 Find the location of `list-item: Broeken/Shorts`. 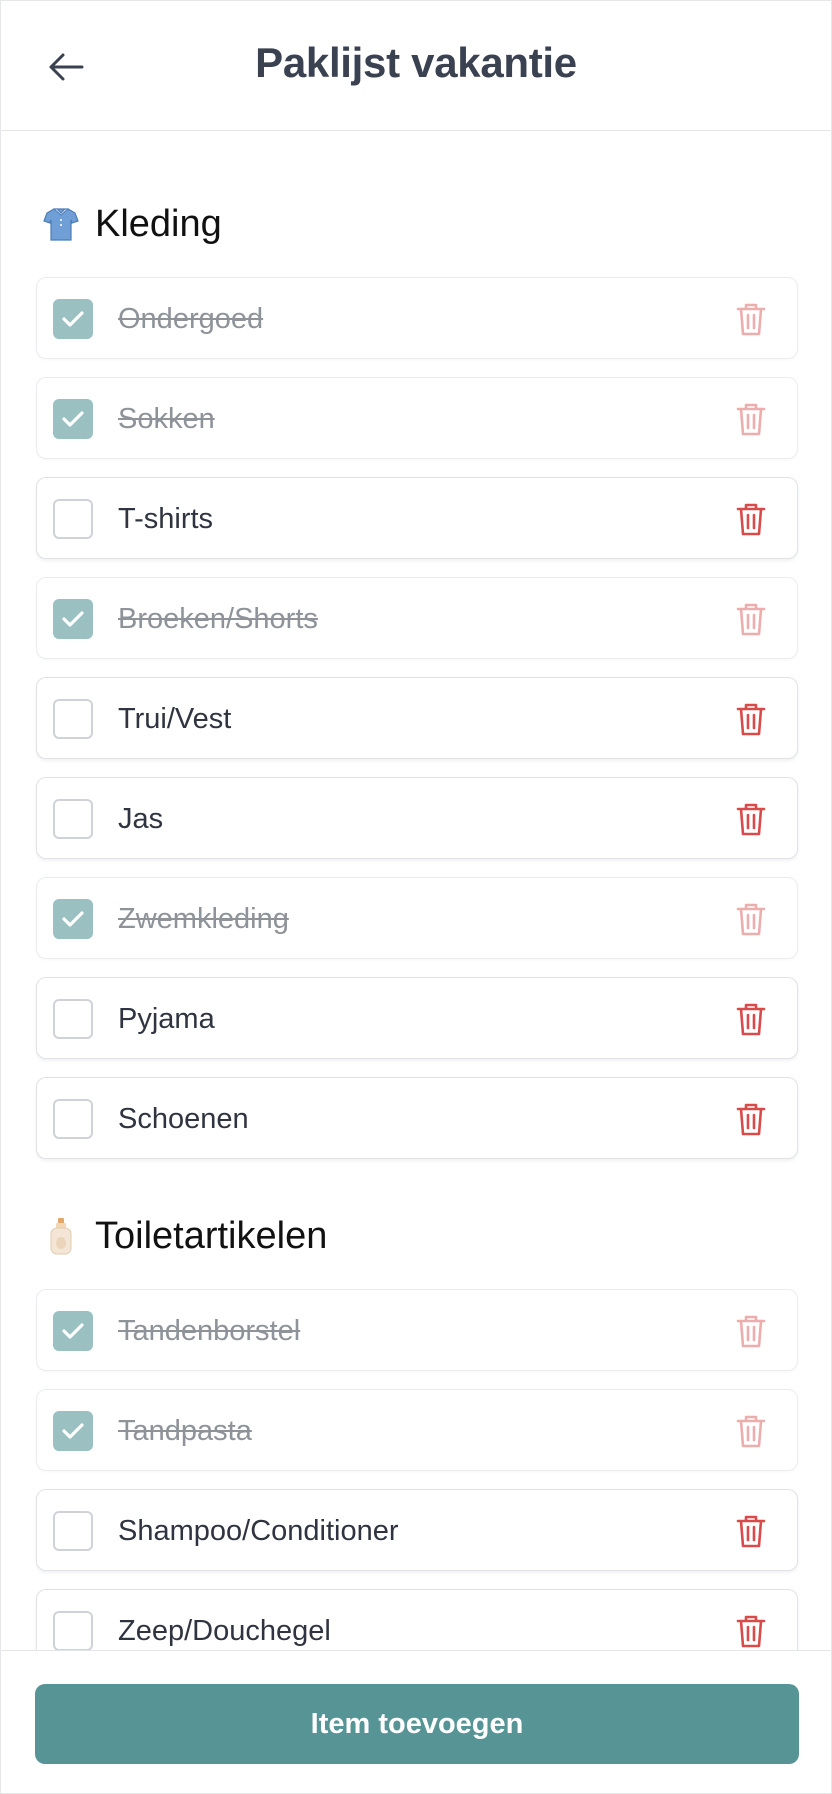

list-item: Broeken/Shorts is located at coordinates (417, 618).